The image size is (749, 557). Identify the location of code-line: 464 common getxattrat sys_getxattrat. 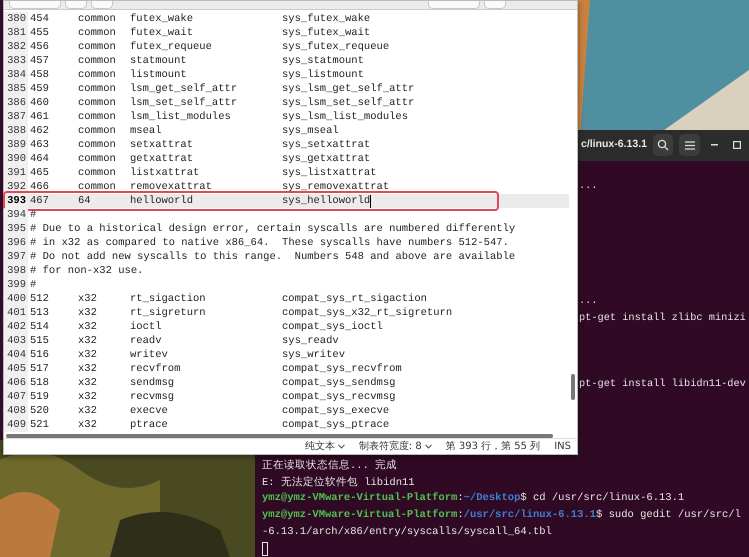
(199, 159).